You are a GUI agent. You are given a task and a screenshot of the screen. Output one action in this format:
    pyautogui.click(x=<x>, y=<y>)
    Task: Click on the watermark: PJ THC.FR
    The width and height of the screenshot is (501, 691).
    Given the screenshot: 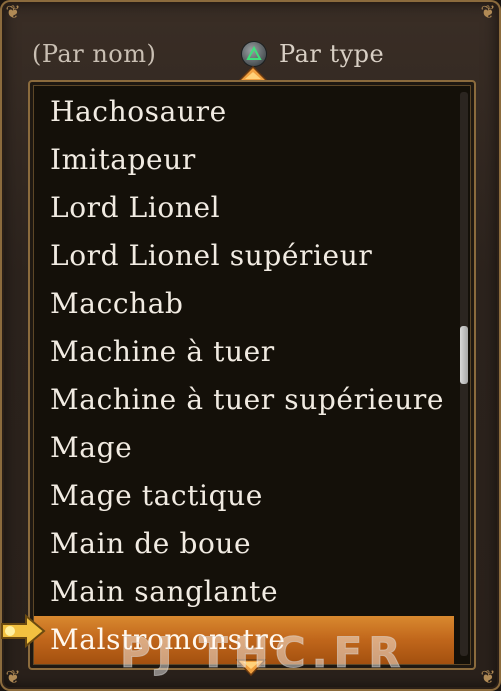 What is the action you would take?
    pyautogui.click(x=263, y=653)
    